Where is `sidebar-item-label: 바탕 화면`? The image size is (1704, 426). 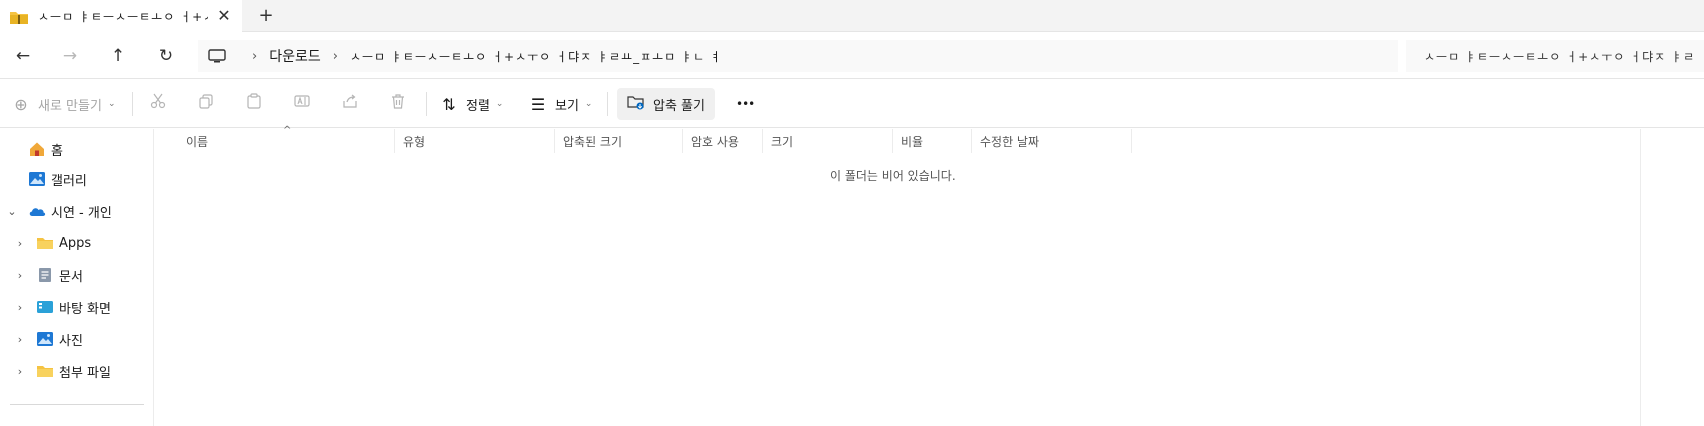 sidebar-item-label: 바탕 화면 is located at coordinates (85, 309).